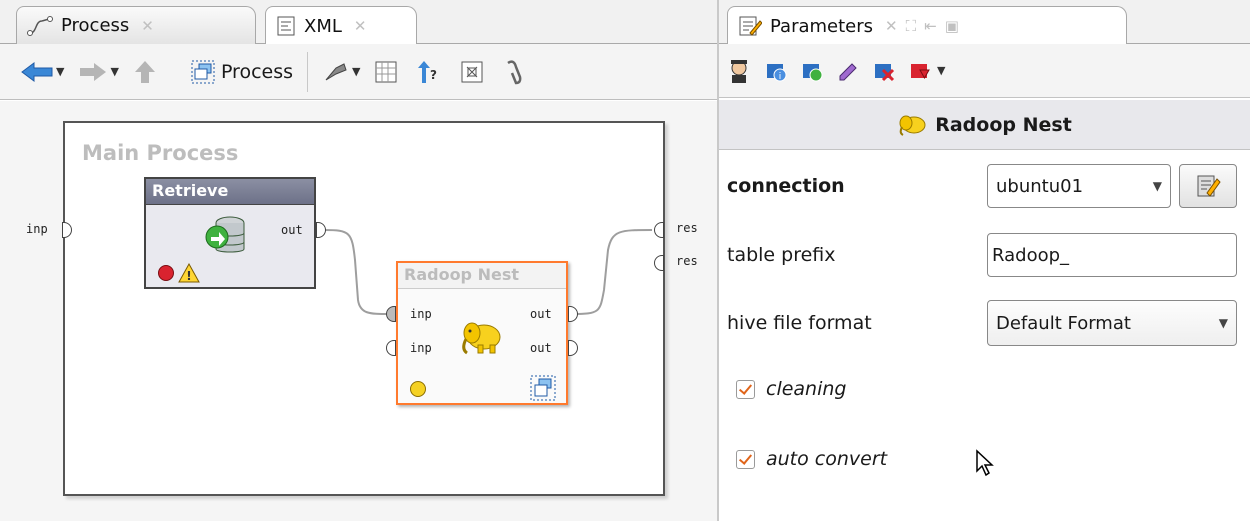 The width and height of the screenshot is (1250, 521). What do you see at coordinates (985, 463) in the screenshot?
I see `mouse-cursor-icon` at bounding box center [985, 463].